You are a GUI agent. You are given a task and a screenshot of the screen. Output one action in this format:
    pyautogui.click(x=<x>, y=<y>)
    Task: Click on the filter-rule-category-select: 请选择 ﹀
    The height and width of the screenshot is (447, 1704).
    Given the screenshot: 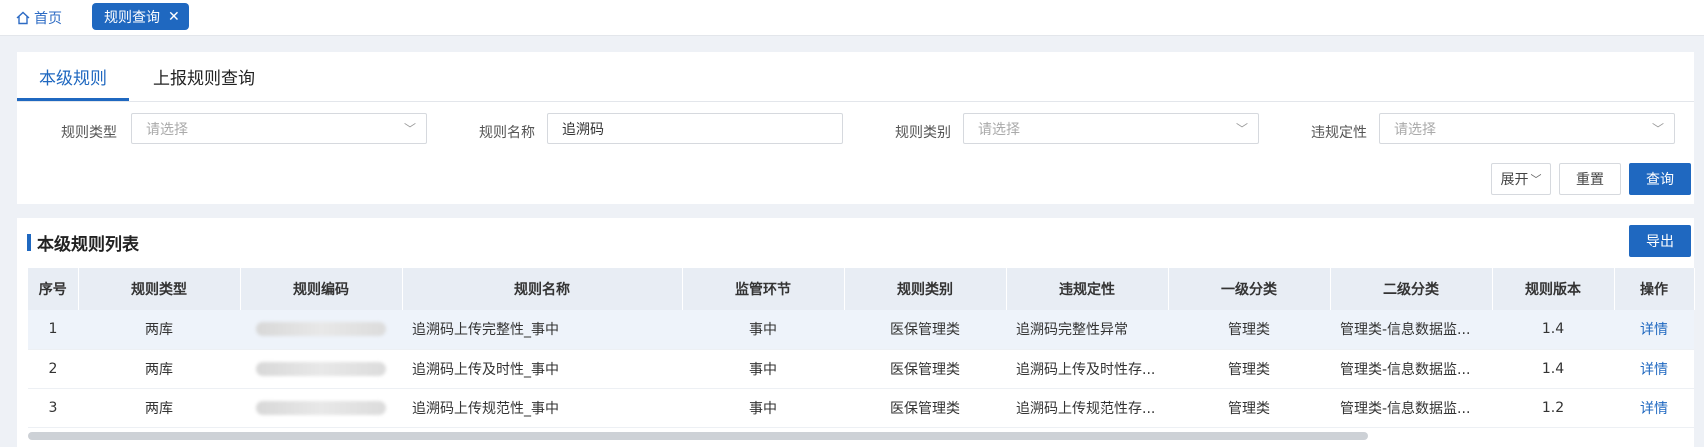 What is the action you would take?
    pyautogui.click(x=1111, y=128)
    